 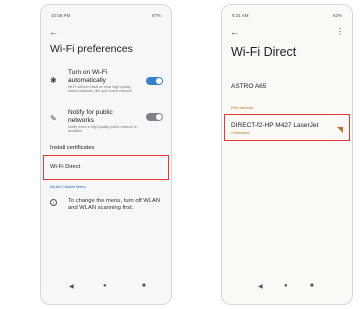 I want to click on wlan-menu-header: WLAN Custom Menu, so click(x=68, y=187).